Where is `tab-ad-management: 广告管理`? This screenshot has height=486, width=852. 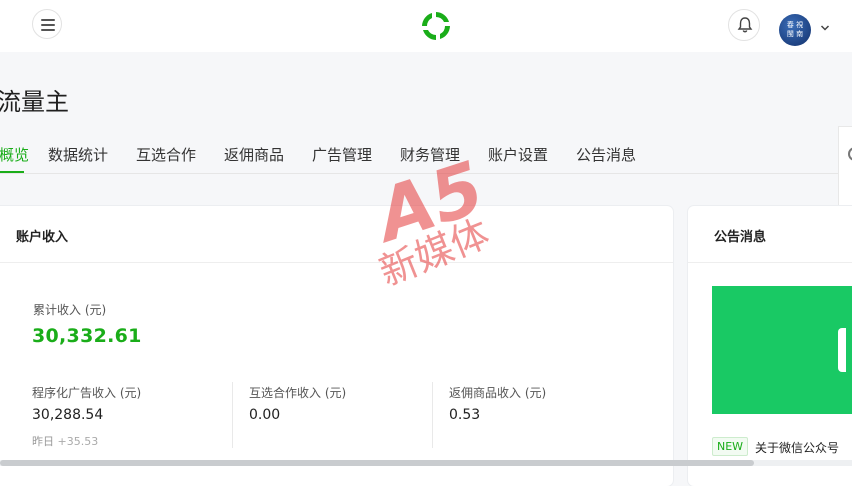
tab-ad-management: 广告管理 is located at coordinates (342, 154).